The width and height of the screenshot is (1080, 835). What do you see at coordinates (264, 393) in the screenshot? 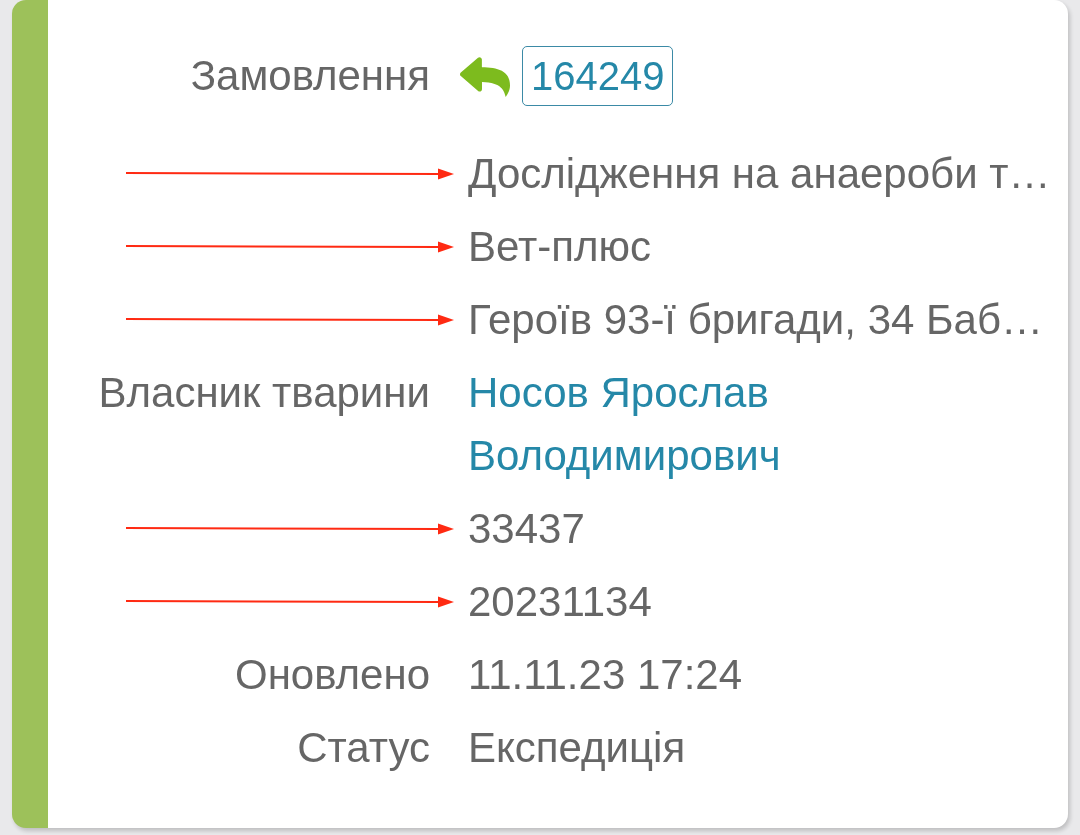
I see `field-label: Власник тварини` at bounding box center [264, 393].